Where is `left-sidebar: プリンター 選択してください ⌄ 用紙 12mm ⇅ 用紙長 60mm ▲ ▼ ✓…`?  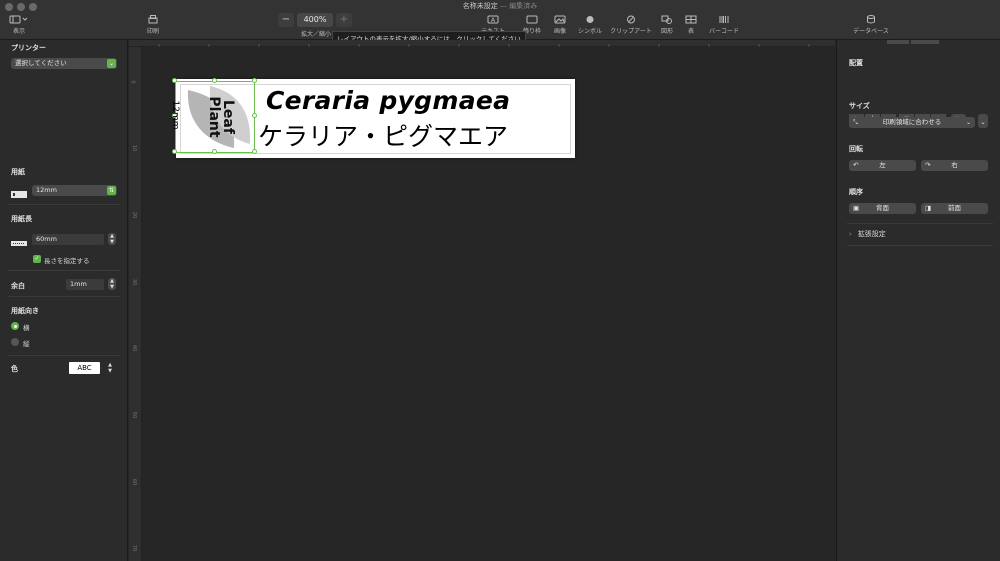
left-sidebar: プリンター 選択してください ⌄ 用紙 12mm ⇅ 用紙長 60mm ▲ ▼ ✓… is located at coordinates (64, 300).